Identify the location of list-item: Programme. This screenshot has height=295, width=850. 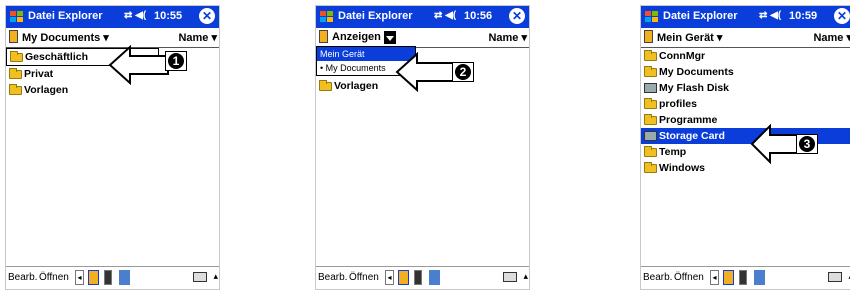
(745, 120).